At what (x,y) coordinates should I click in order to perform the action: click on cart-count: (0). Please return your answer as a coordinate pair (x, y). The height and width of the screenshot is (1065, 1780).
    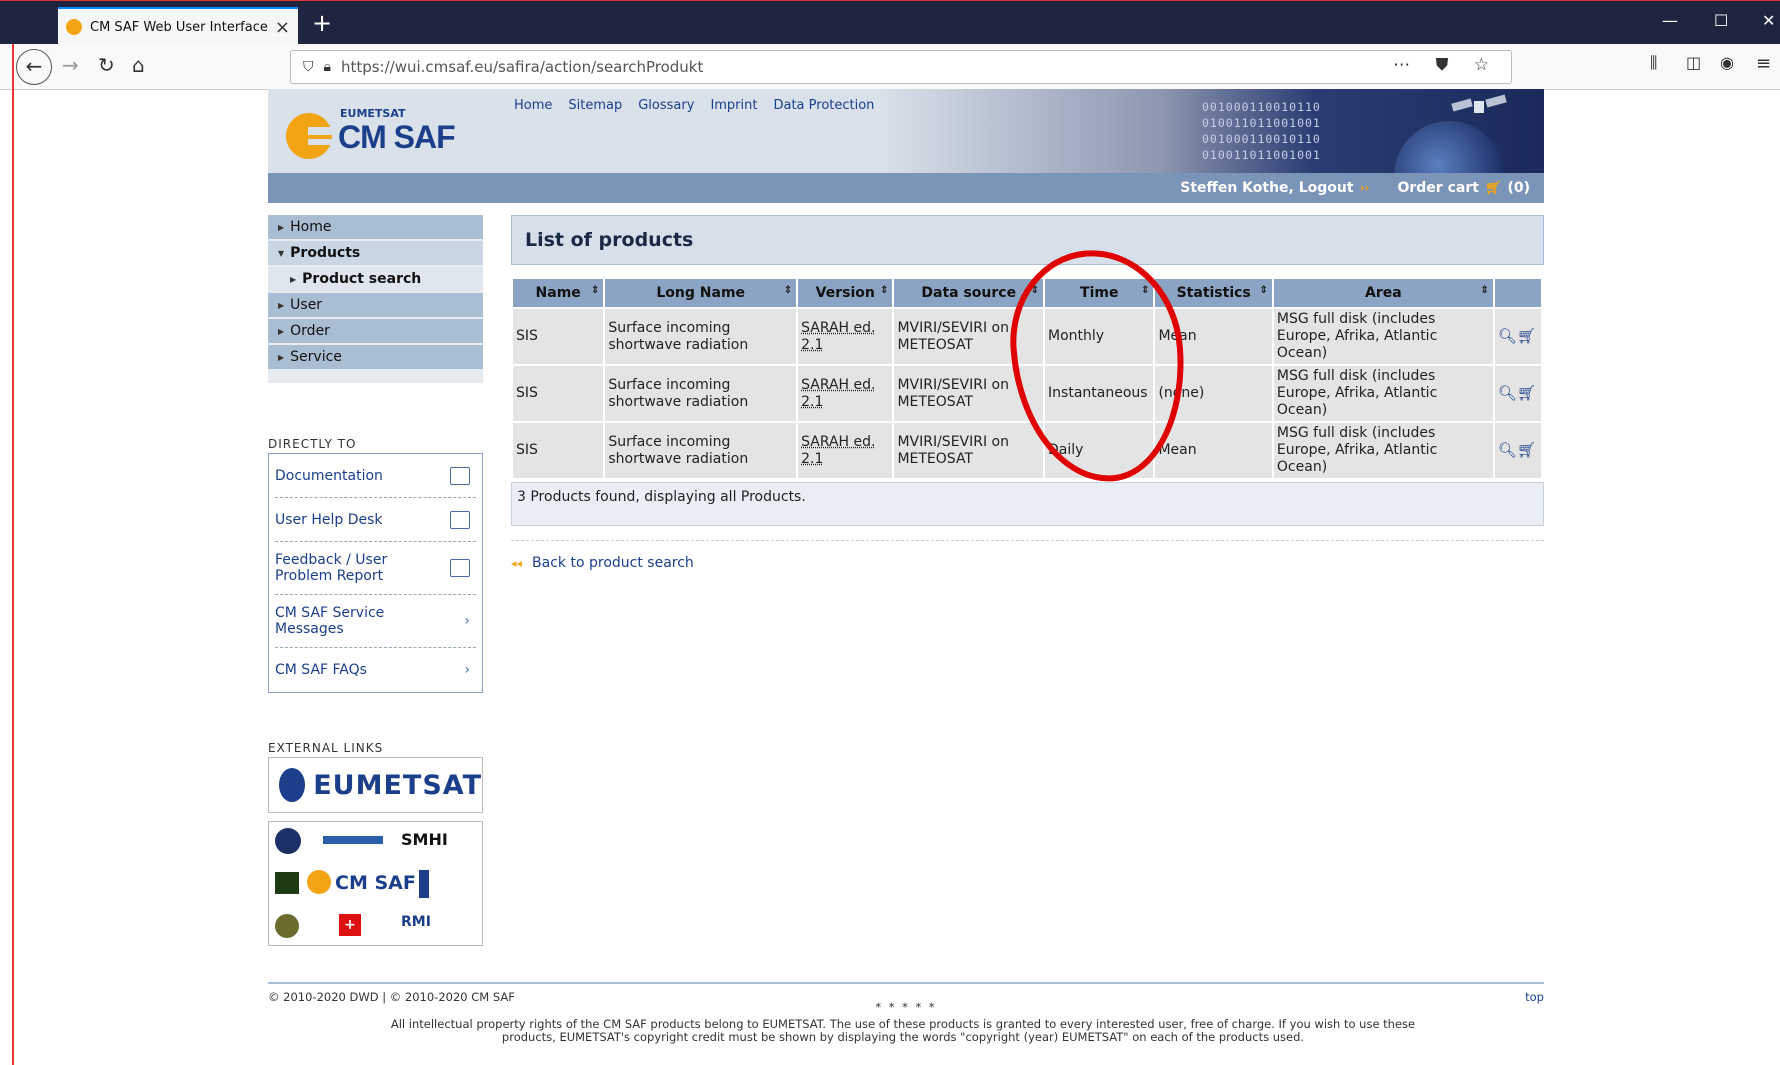
    Looking at the image, I should click on (1518, 188).